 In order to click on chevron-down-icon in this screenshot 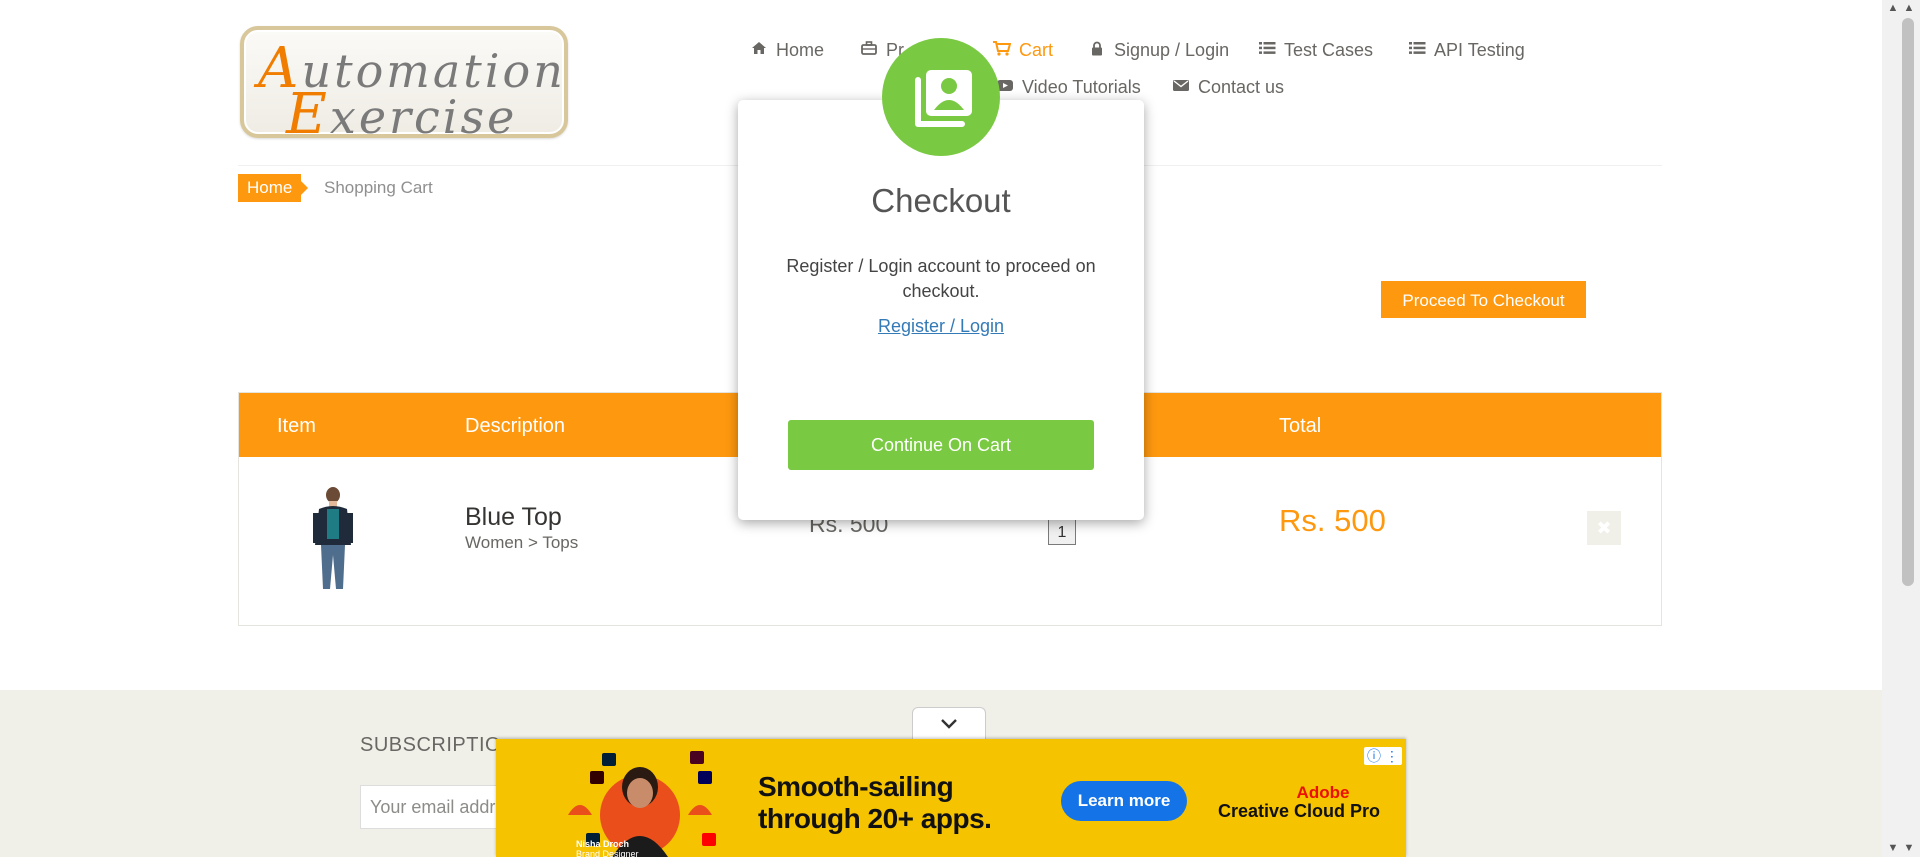, I will do `click(949, 724)`.